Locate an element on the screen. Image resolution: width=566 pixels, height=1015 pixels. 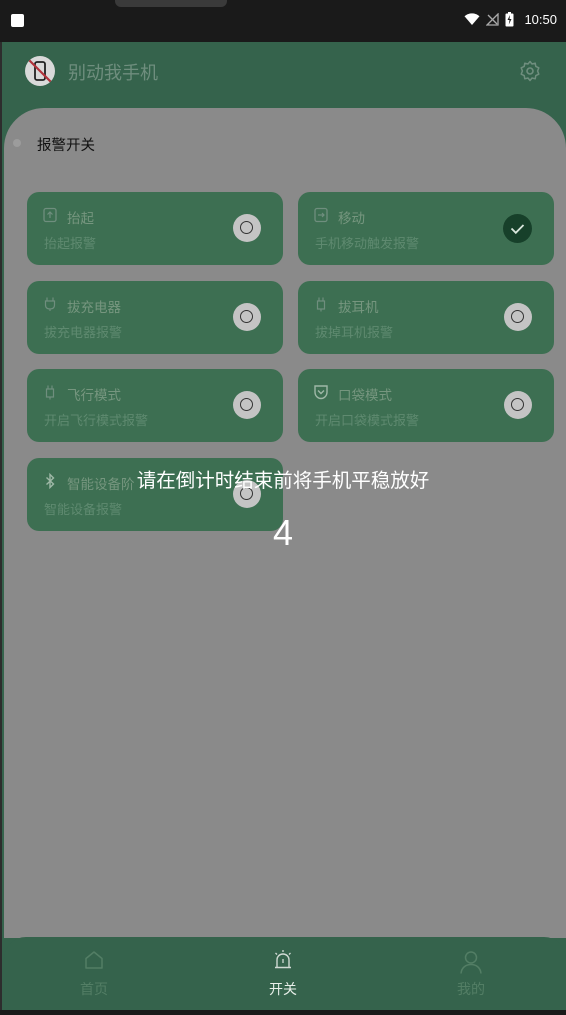
nav-item-switch: 开关 is located at coordinates (283, 974).